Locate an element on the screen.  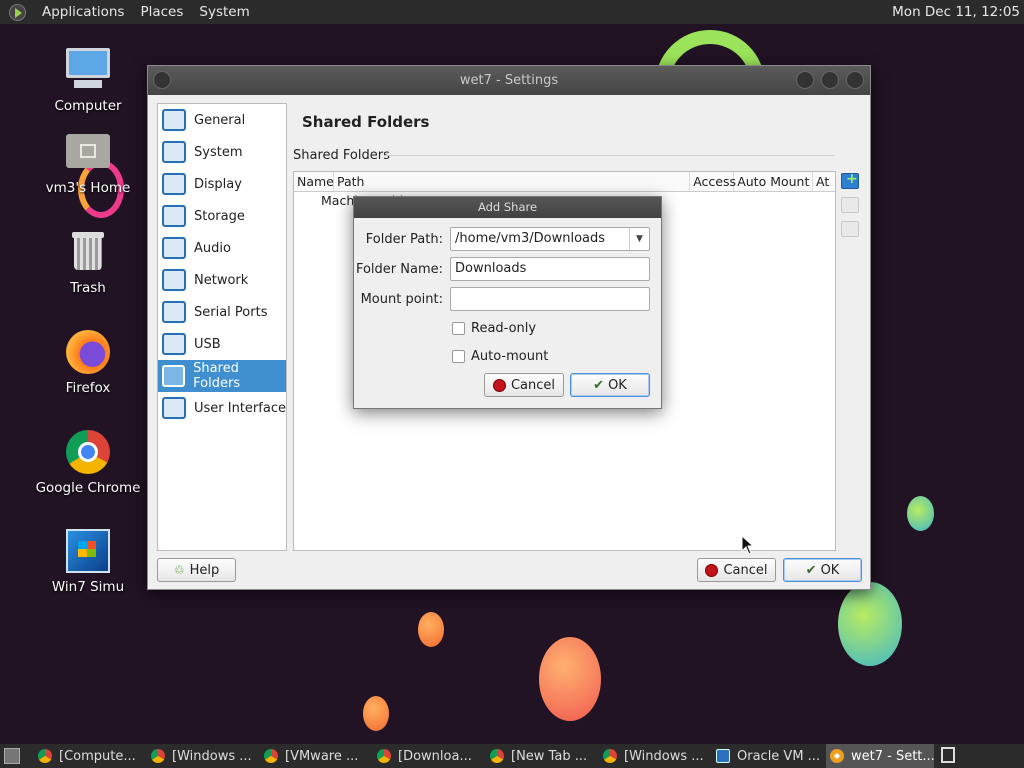
edit-shared-folder-icon is located at coordinates (850, 205).